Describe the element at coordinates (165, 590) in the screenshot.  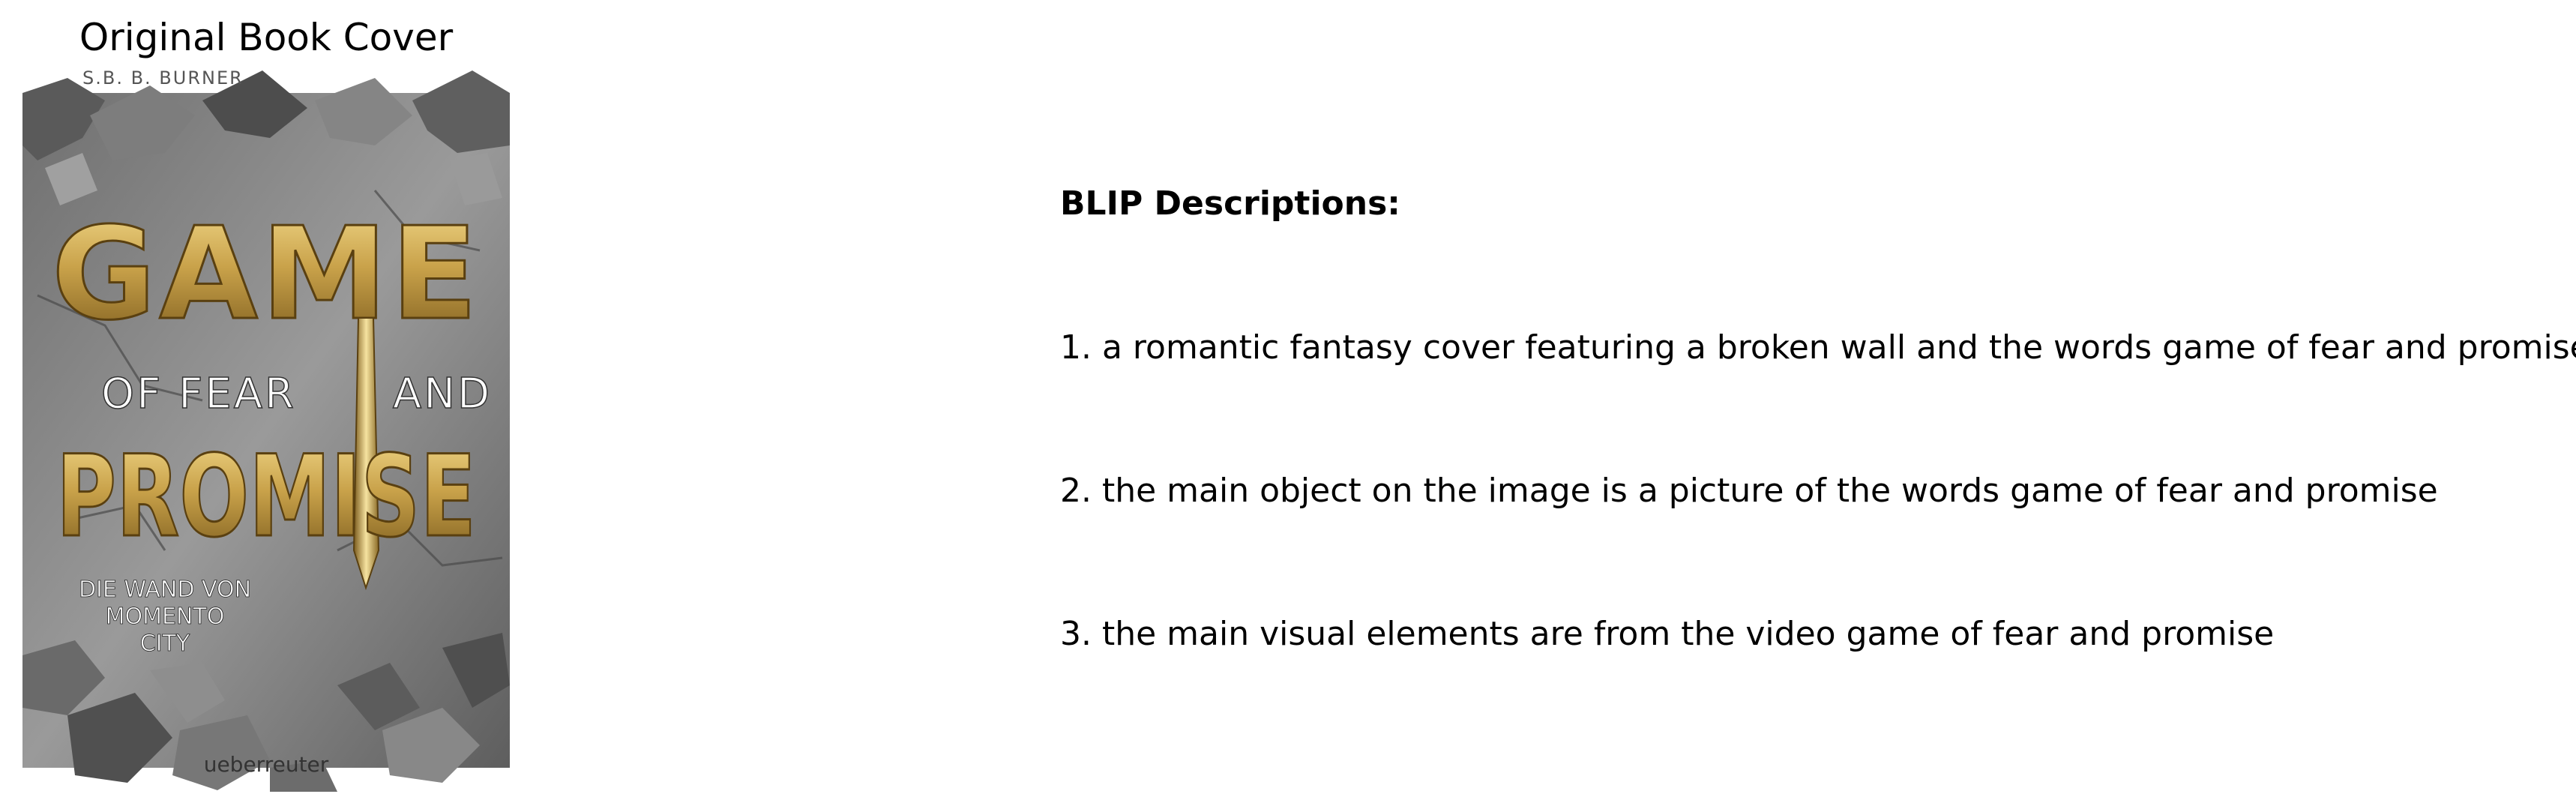
I see `cover-subtitle-line1: DIE WAND VON` at that location.